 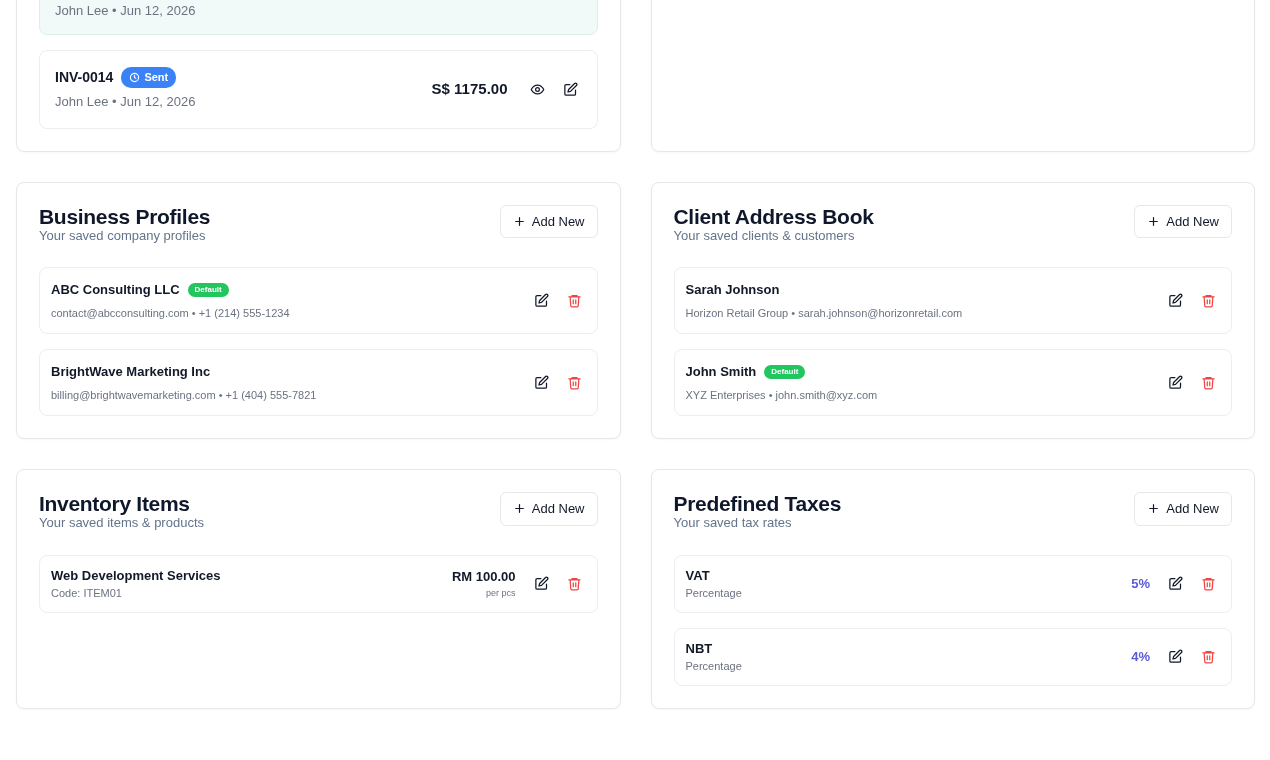 I want to click on section-subtitle: Your saved clients & customers, so click(x=764, y=235).